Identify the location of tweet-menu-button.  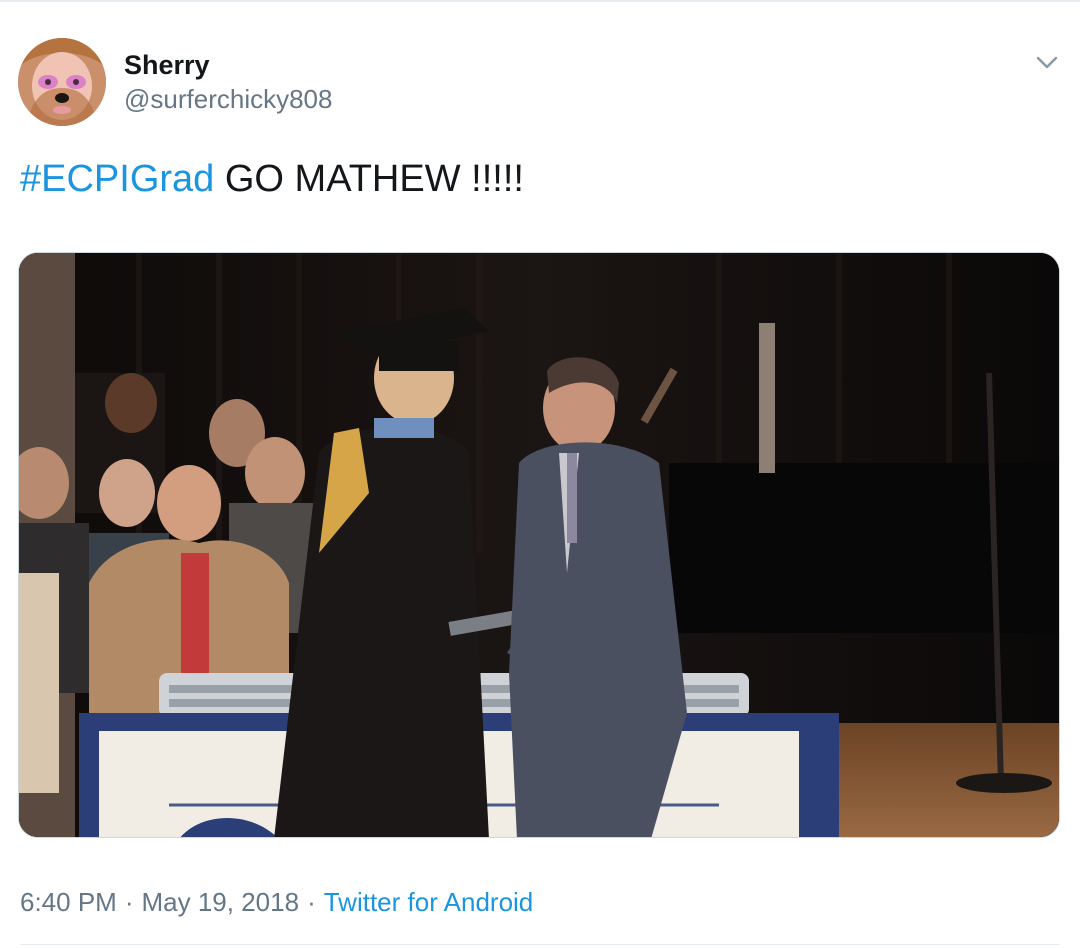
(1047, 63).